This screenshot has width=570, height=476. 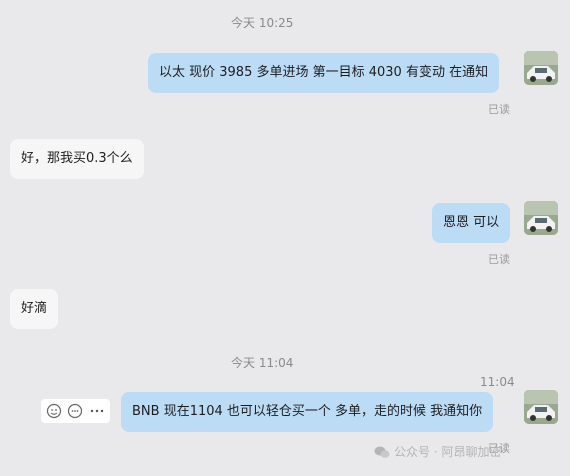 I want to click on emoji-icon, so click(x=75, y=411).